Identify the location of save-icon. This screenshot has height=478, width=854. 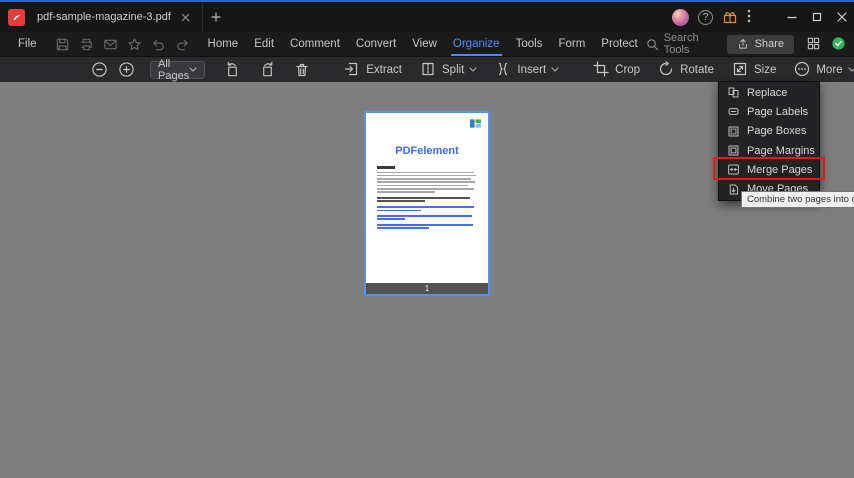
(62, 44).